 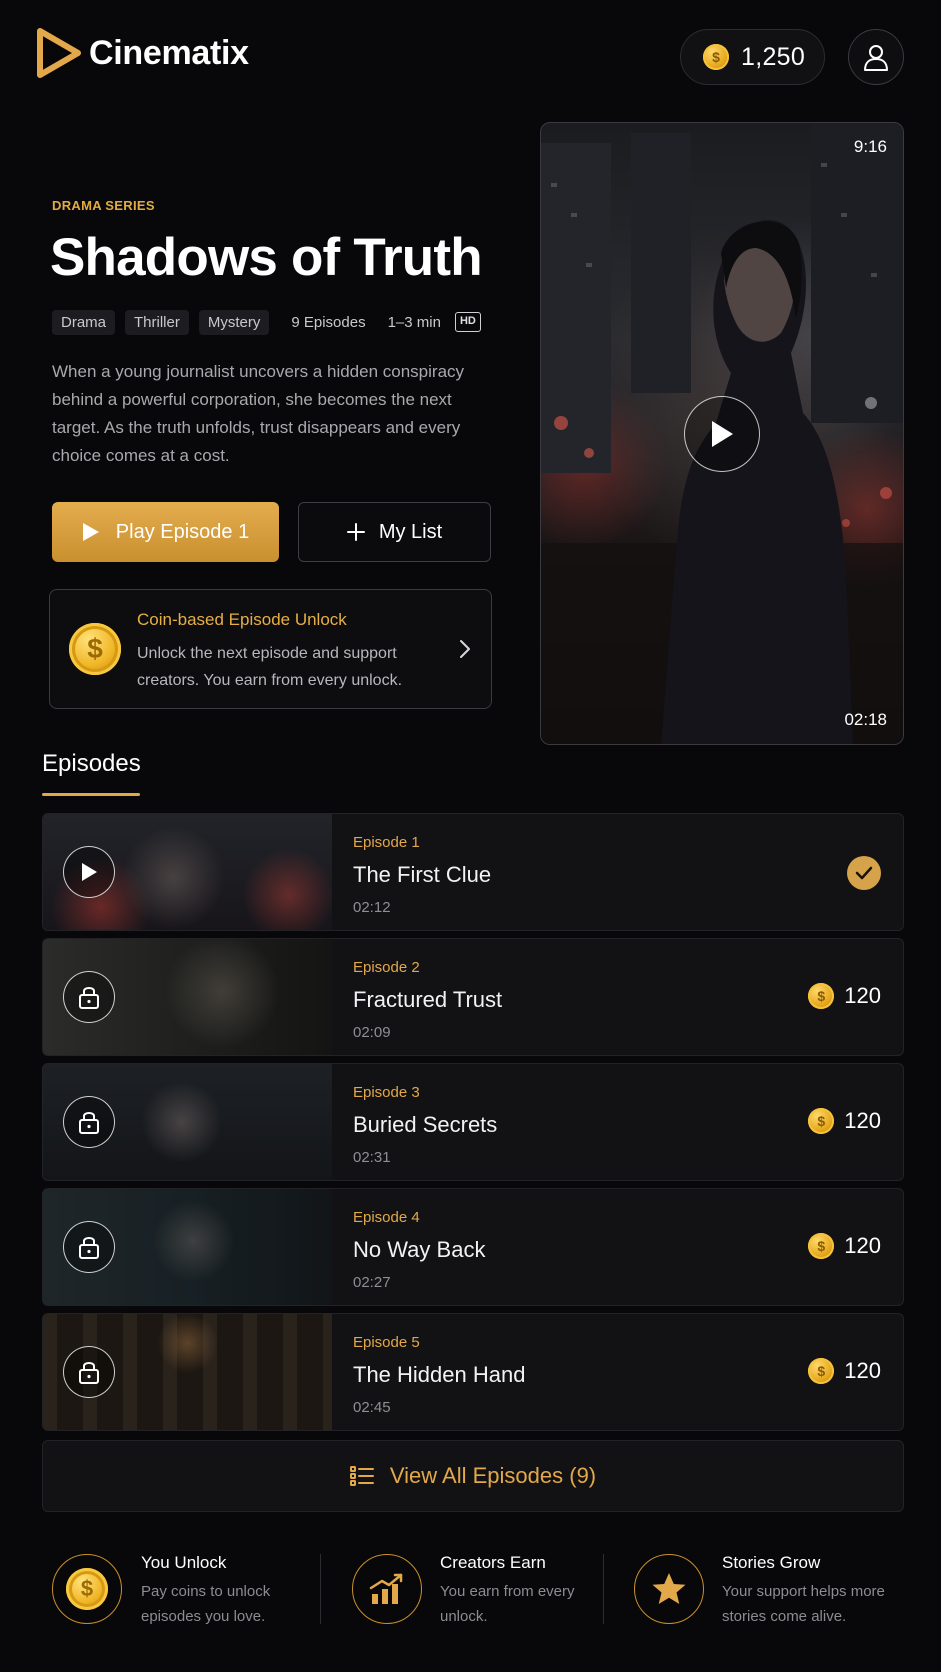 I want to click on episode-row: Episode 3 Buried Secrets 02:31 $ 120, so click(x=473, y=1122).